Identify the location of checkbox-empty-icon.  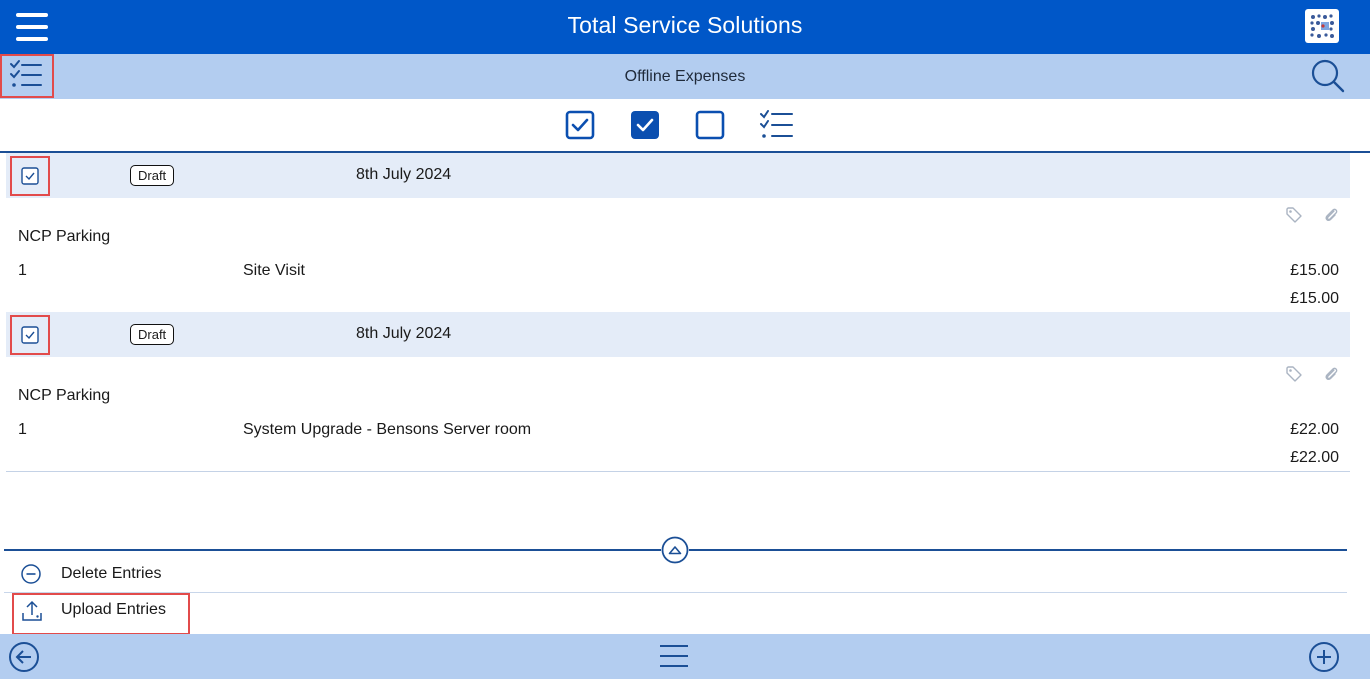
(710, 125).